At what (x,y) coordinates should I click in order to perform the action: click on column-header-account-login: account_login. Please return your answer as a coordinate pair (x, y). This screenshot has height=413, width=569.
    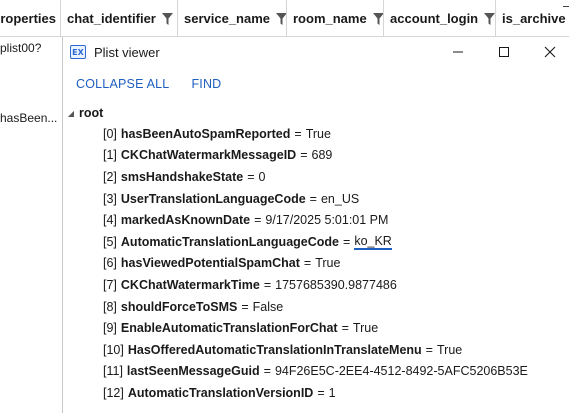
    Looking at the image, I should click on (440, 18).